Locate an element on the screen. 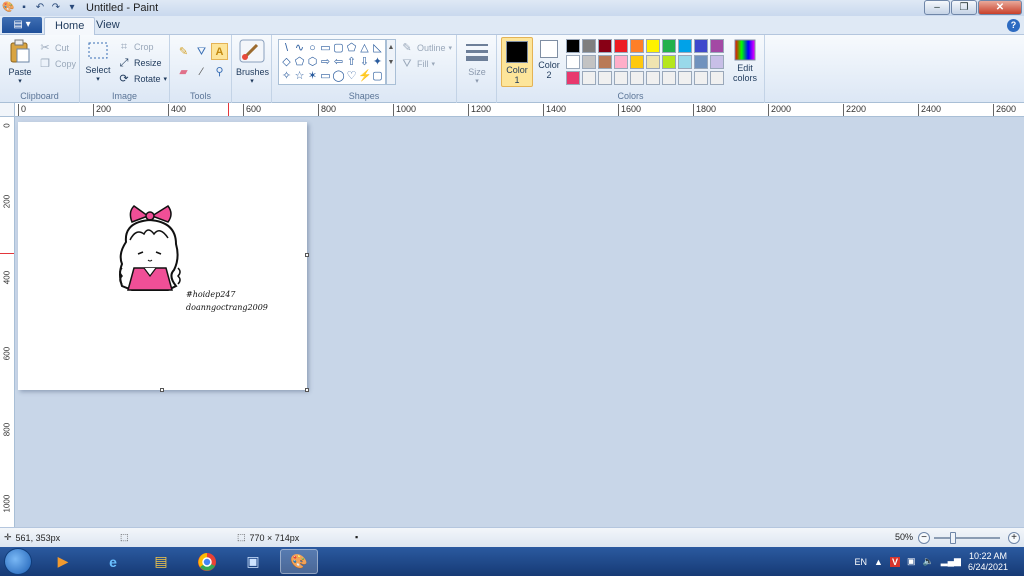 Image resolution: width=1024 pixels, height=576 pixels. color2-button: Color 2 is located at coordinates (549, 62).